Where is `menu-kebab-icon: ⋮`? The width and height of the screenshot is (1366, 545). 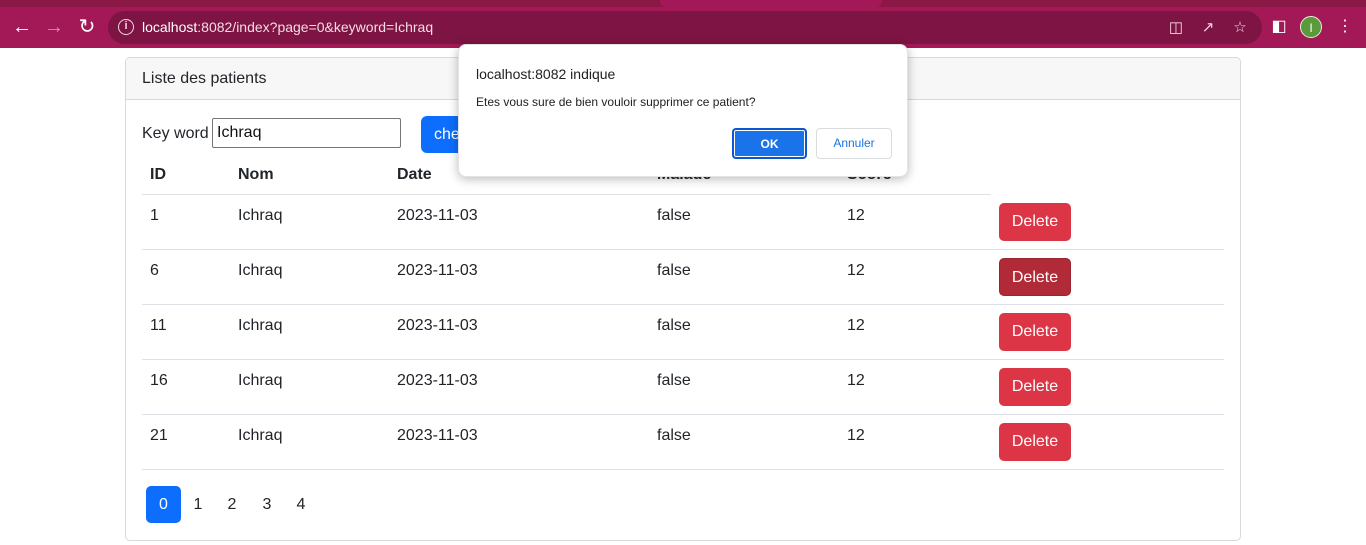 menu-kebab-icon: ⋮ is located at coordinates (1345, 27).